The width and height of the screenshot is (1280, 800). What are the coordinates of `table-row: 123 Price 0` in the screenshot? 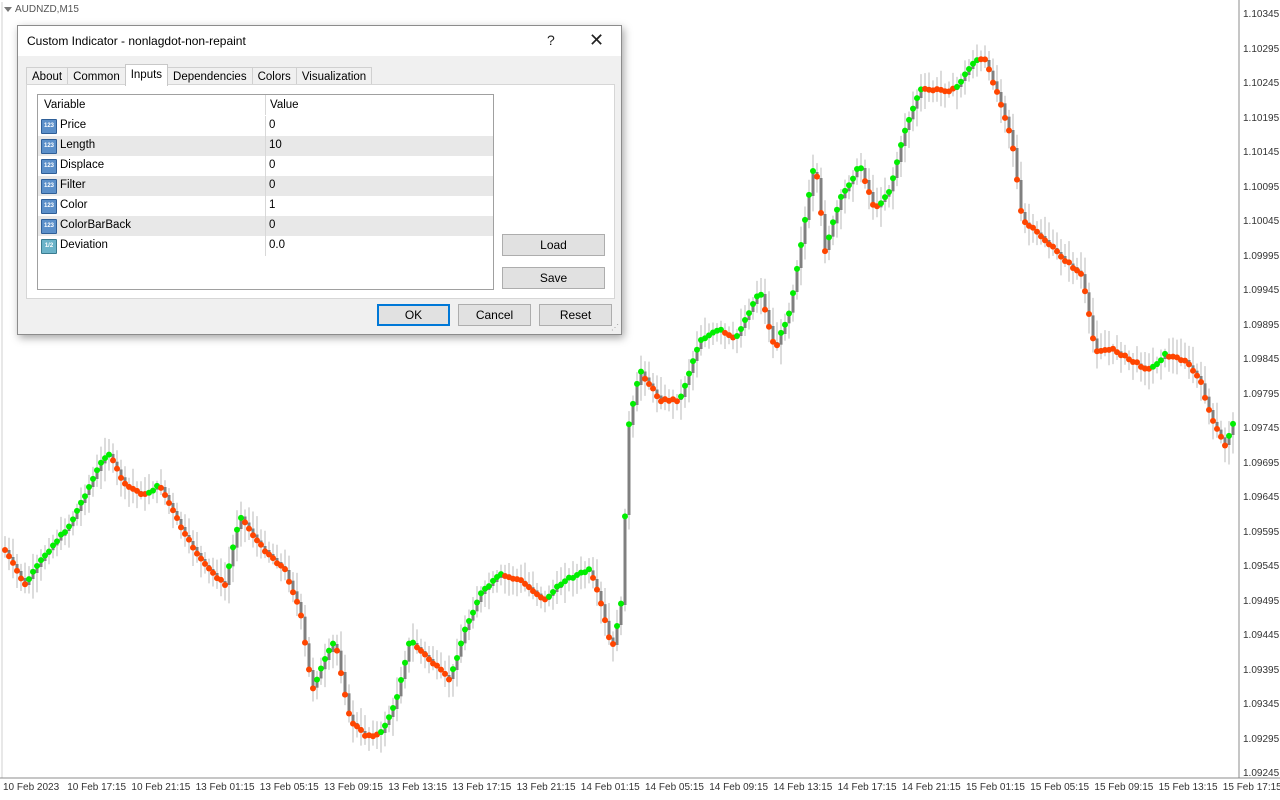 It's located at (265, 126).